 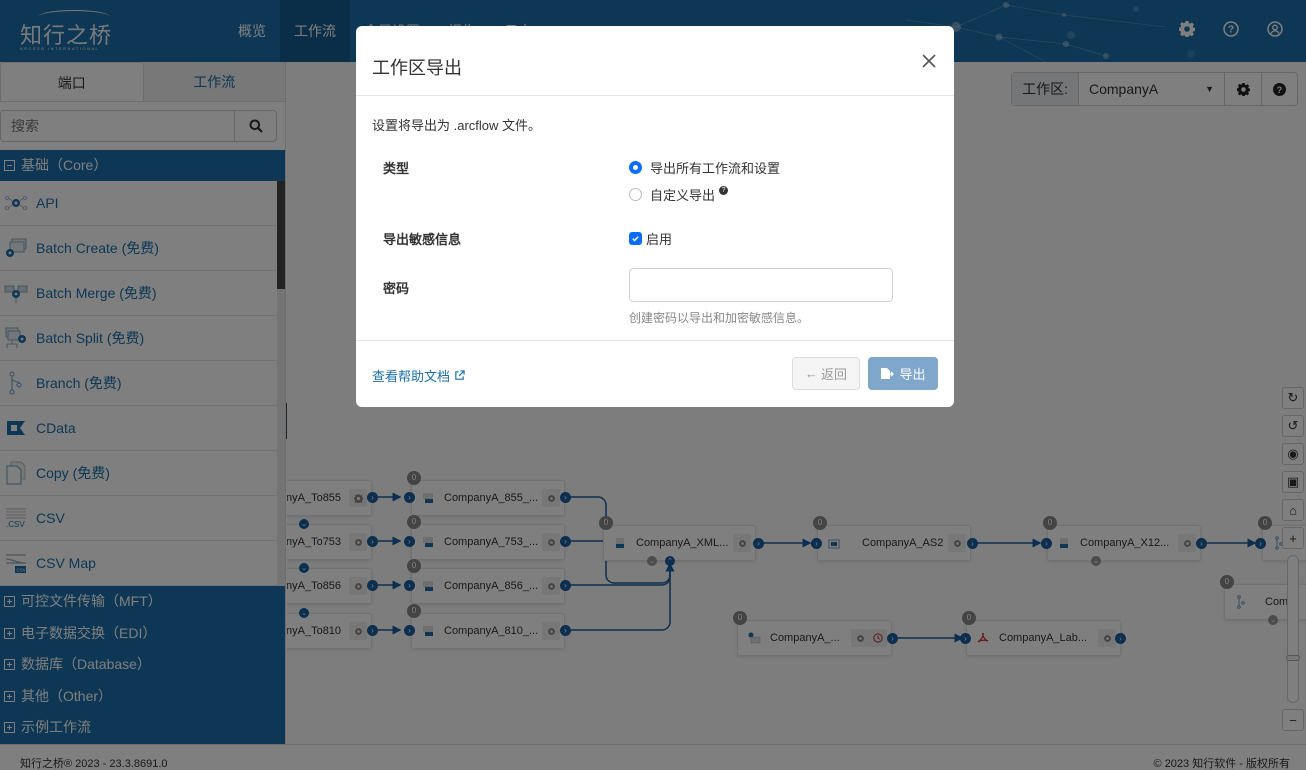 I want to click on password-input, so click(x=761, y=285).